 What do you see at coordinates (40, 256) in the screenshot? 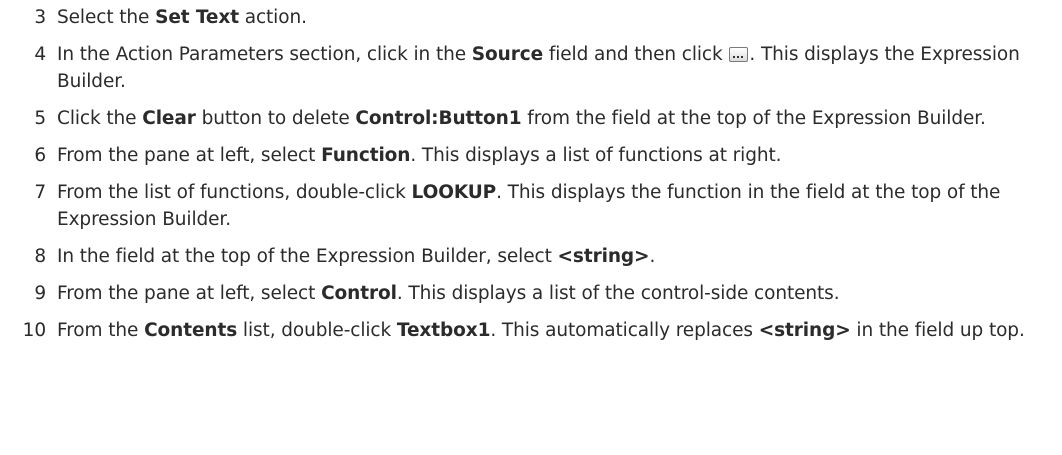
I see `step-number: 8` at bounding box center [40, 256].